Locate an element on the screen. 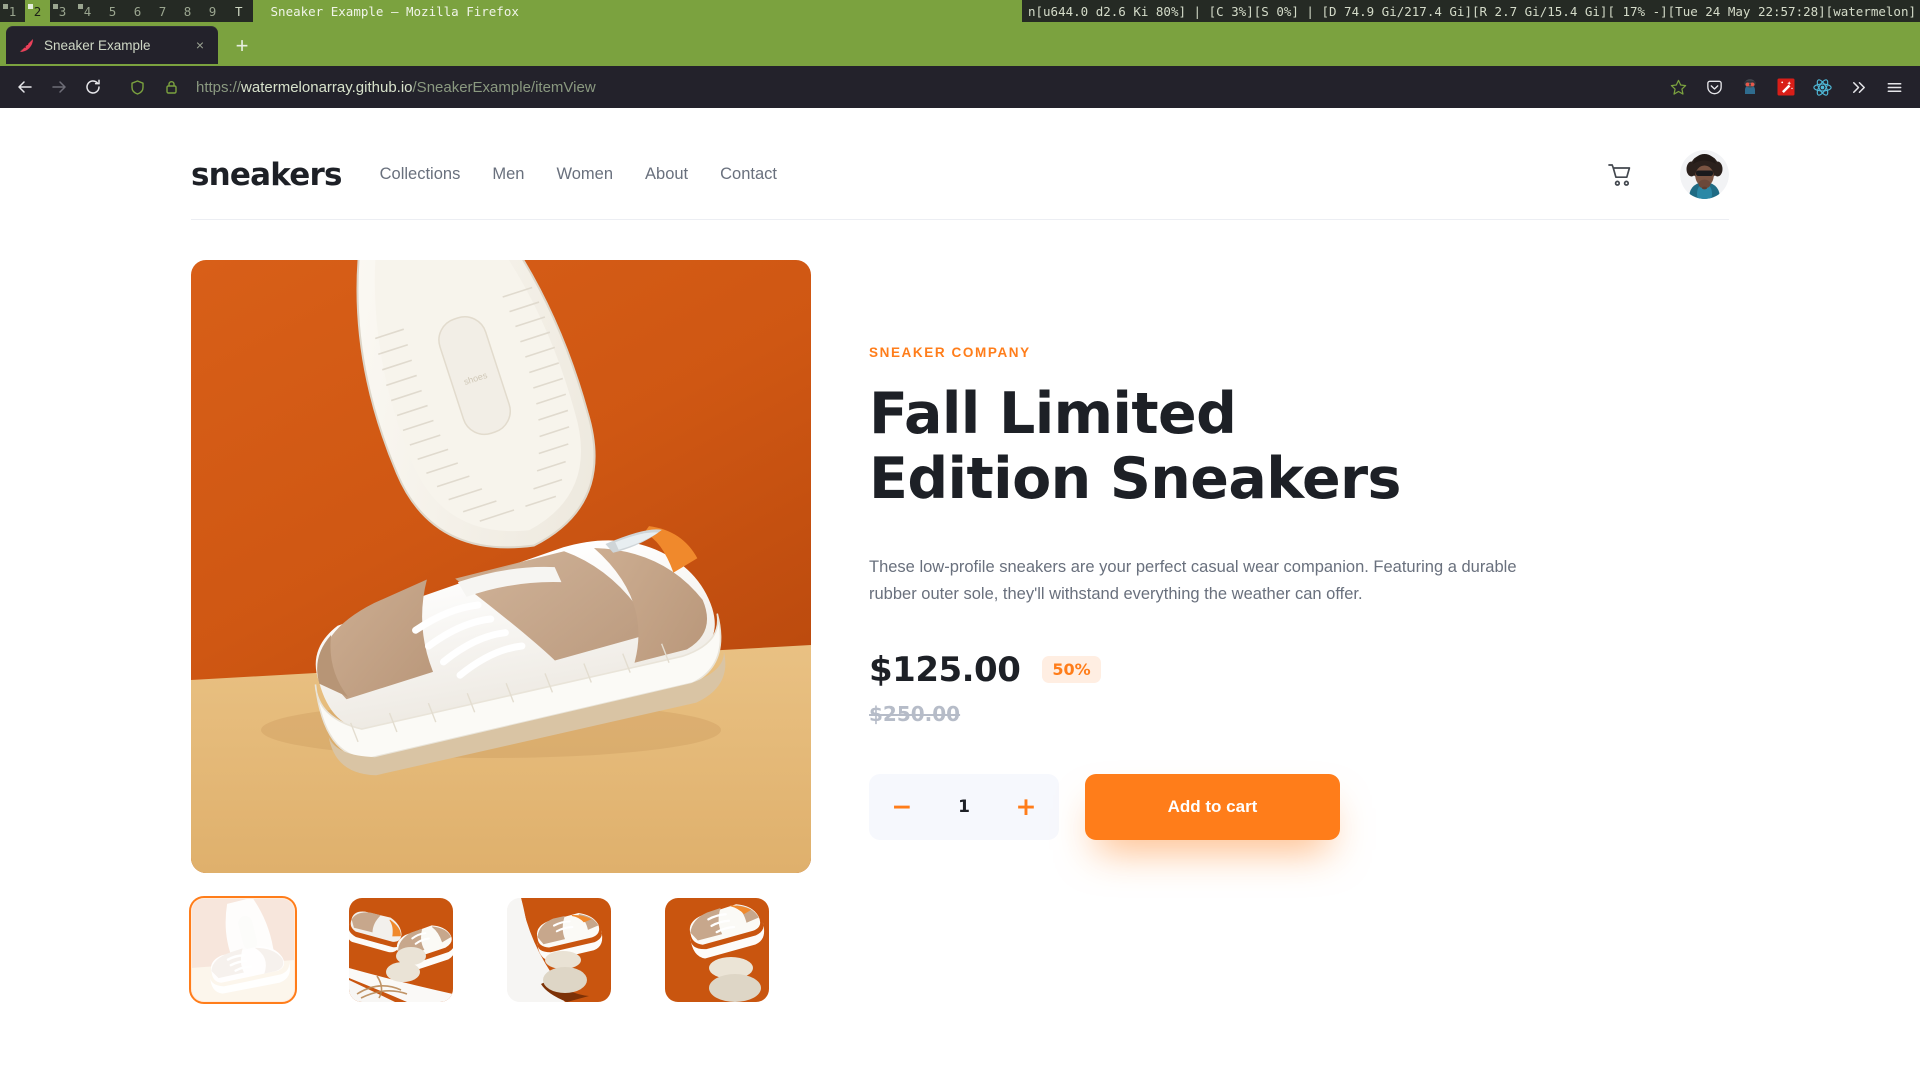 Image resolution: width=1920 pixels, height=1080 pixels. decrement-button: − is located at coordinates (902, 806).